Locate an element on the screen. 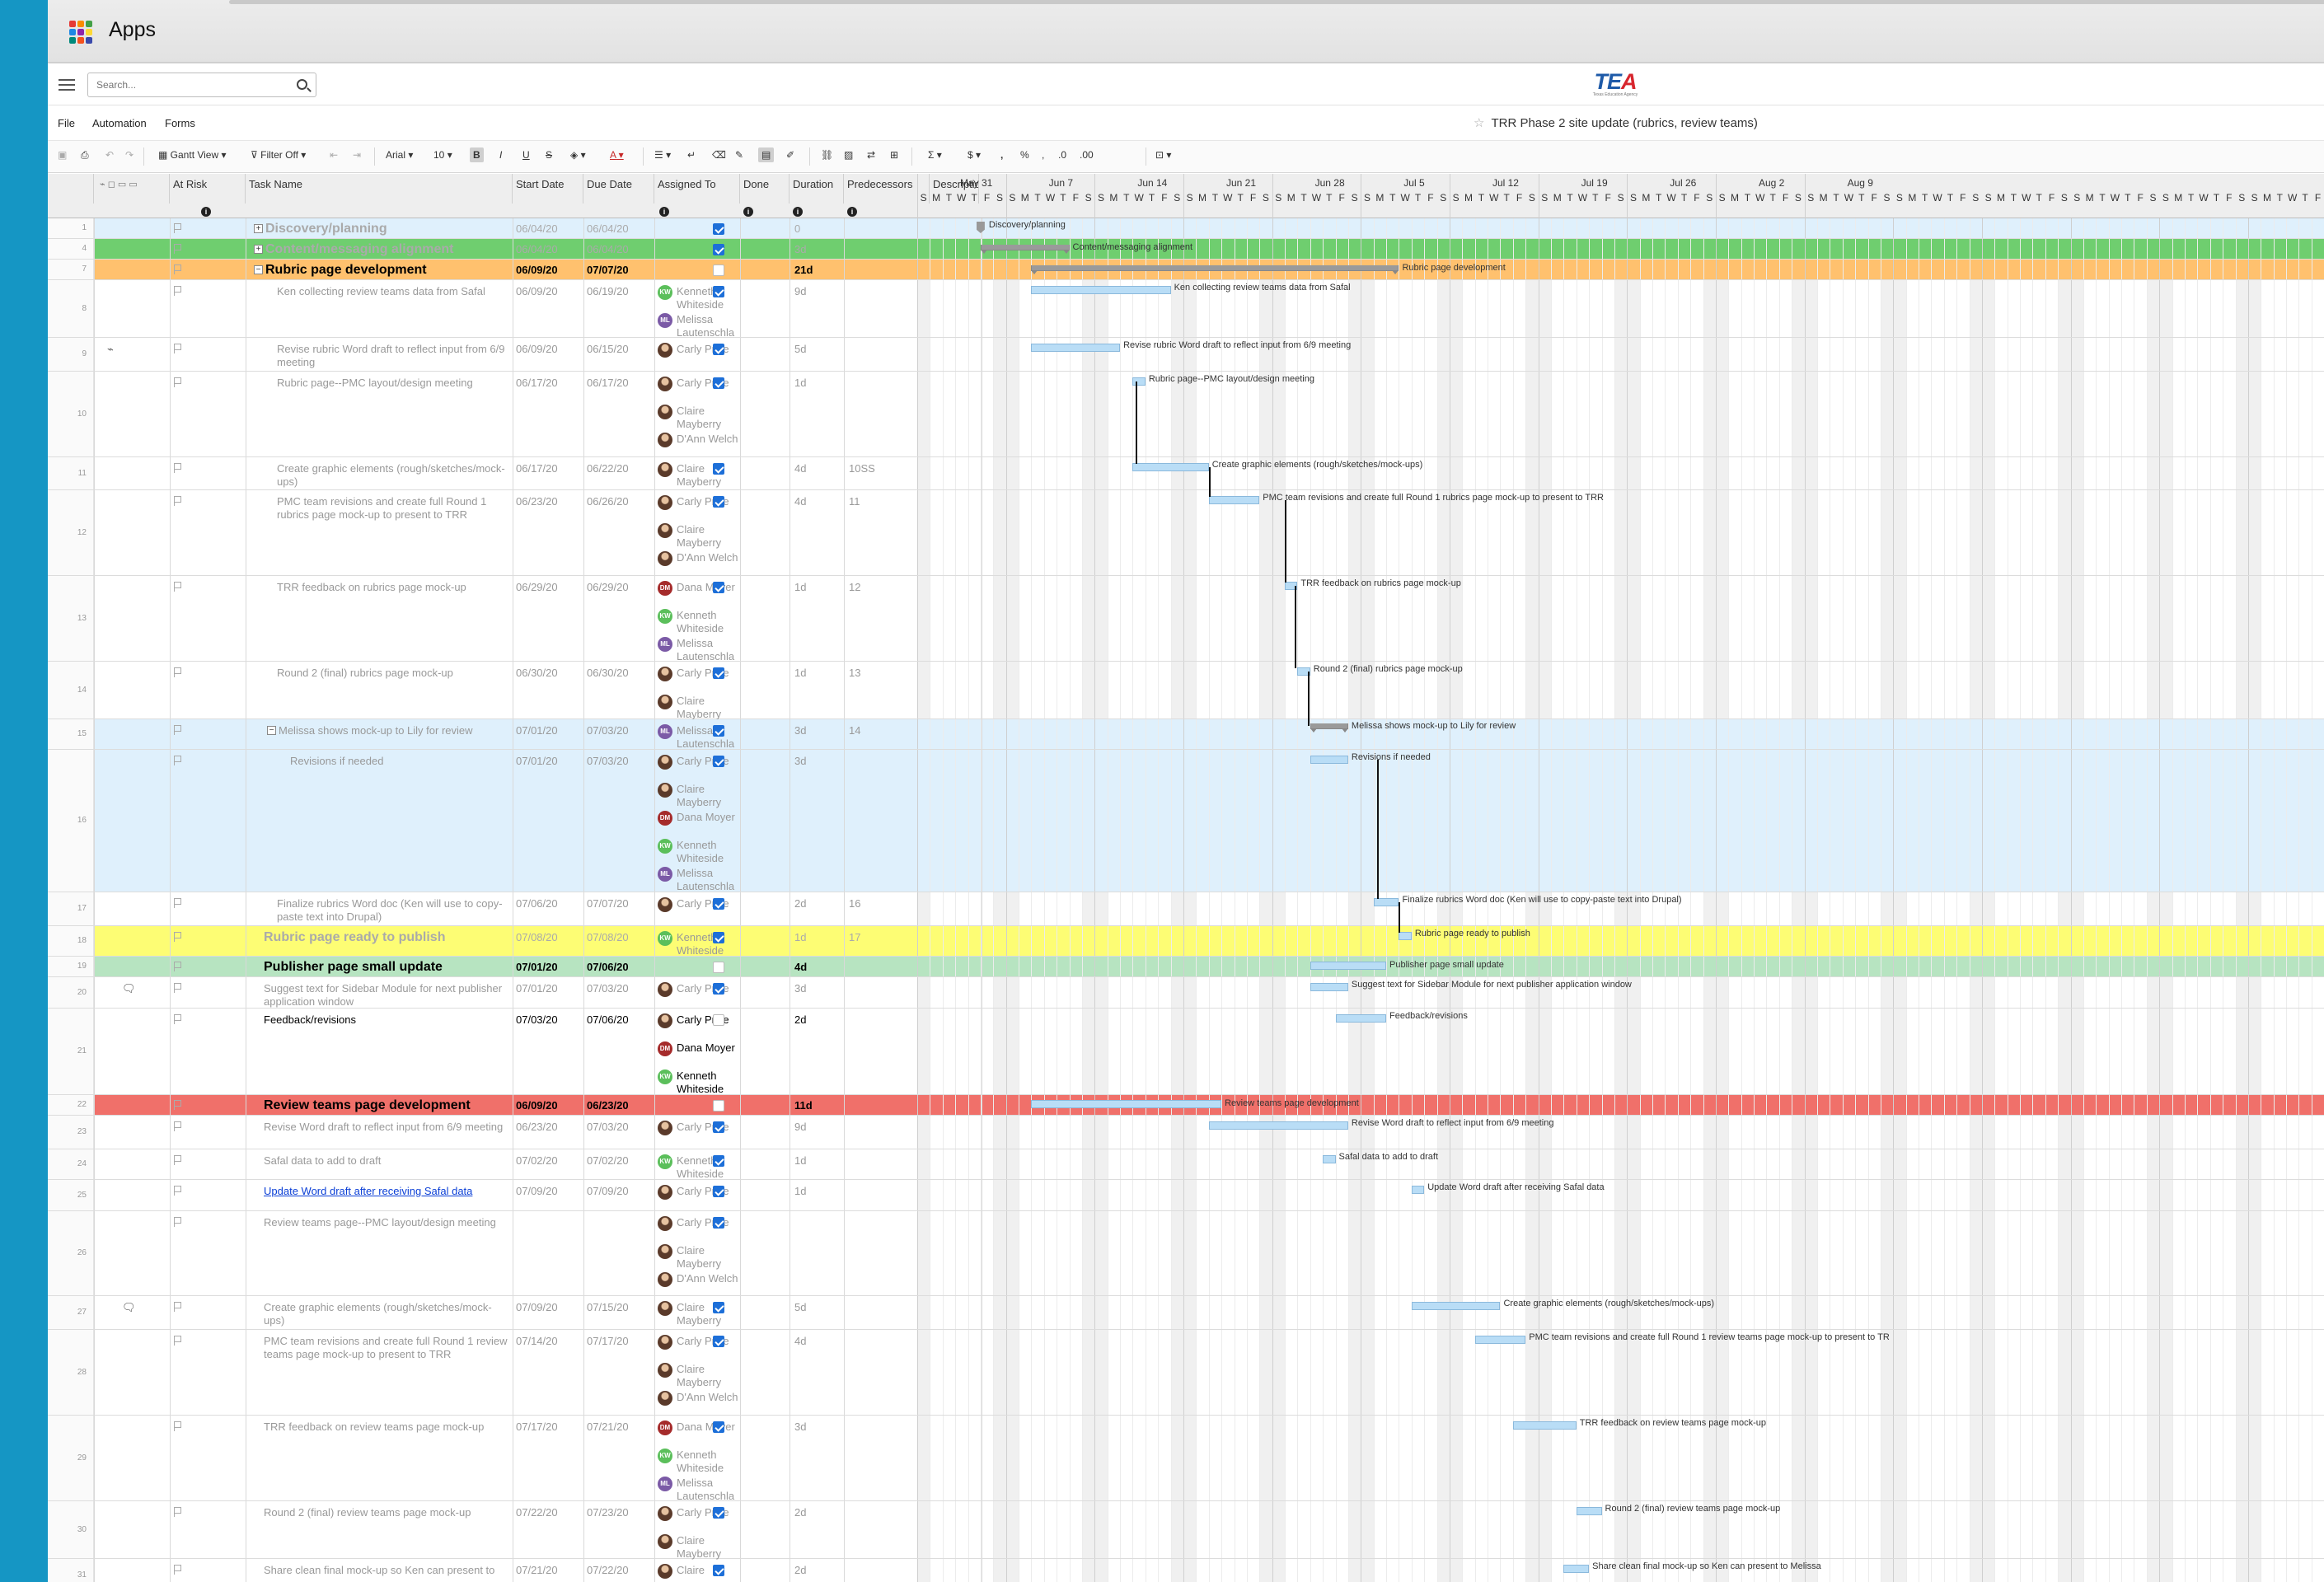 The image size is (2324, 1582). row-number: 22 is located at coordinates (71, 1105).